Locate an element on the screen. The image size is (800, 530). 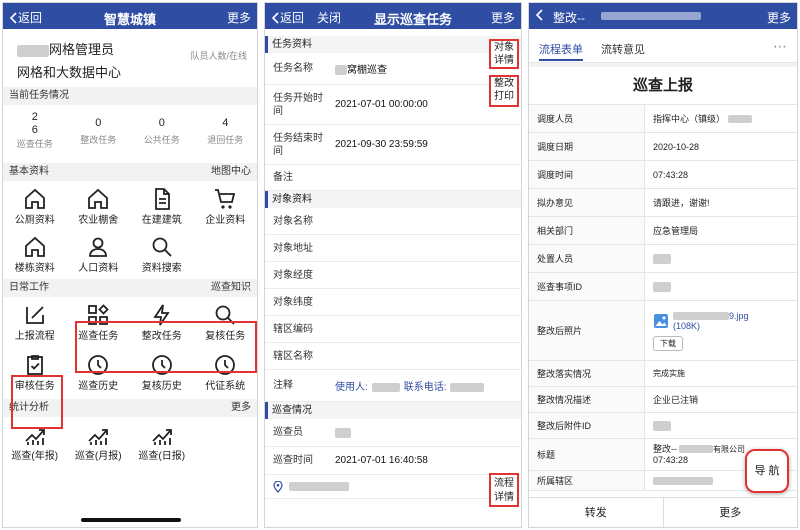
location-pin-icon is located at coordinates (278, 486).